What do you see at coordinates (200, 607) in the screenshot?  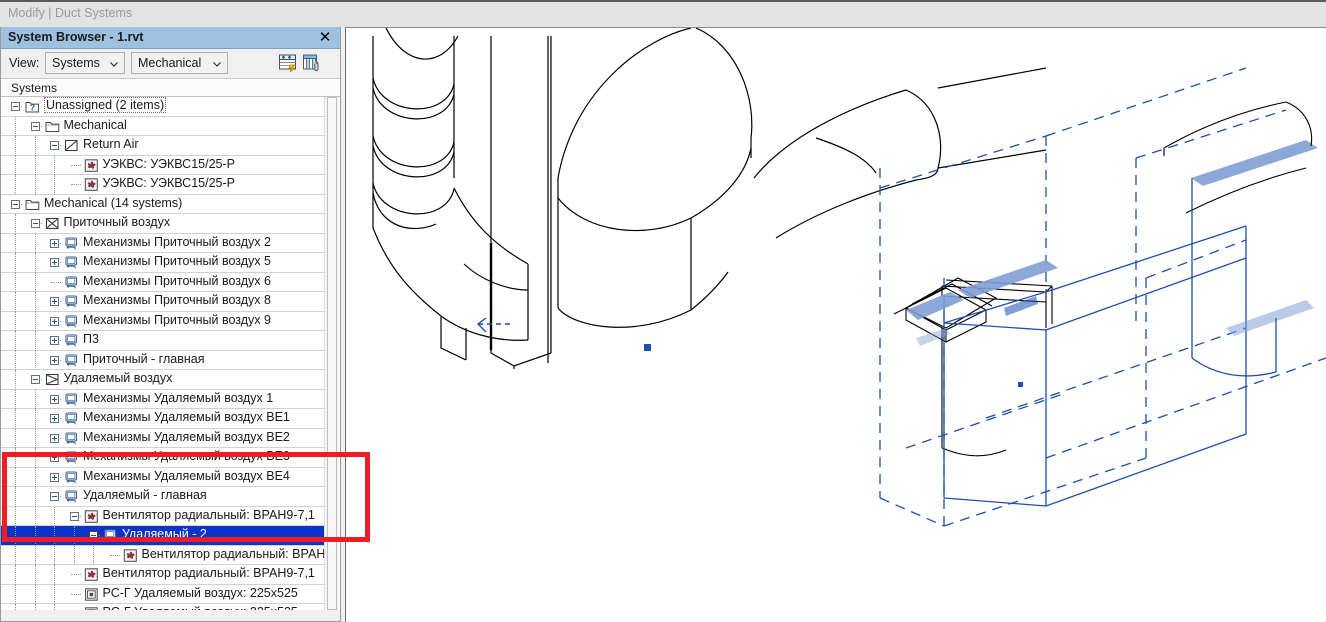 I see `tree-row-label: РС-Г Удаляемый воздух: 225х525` at bounding box center [200, 607].